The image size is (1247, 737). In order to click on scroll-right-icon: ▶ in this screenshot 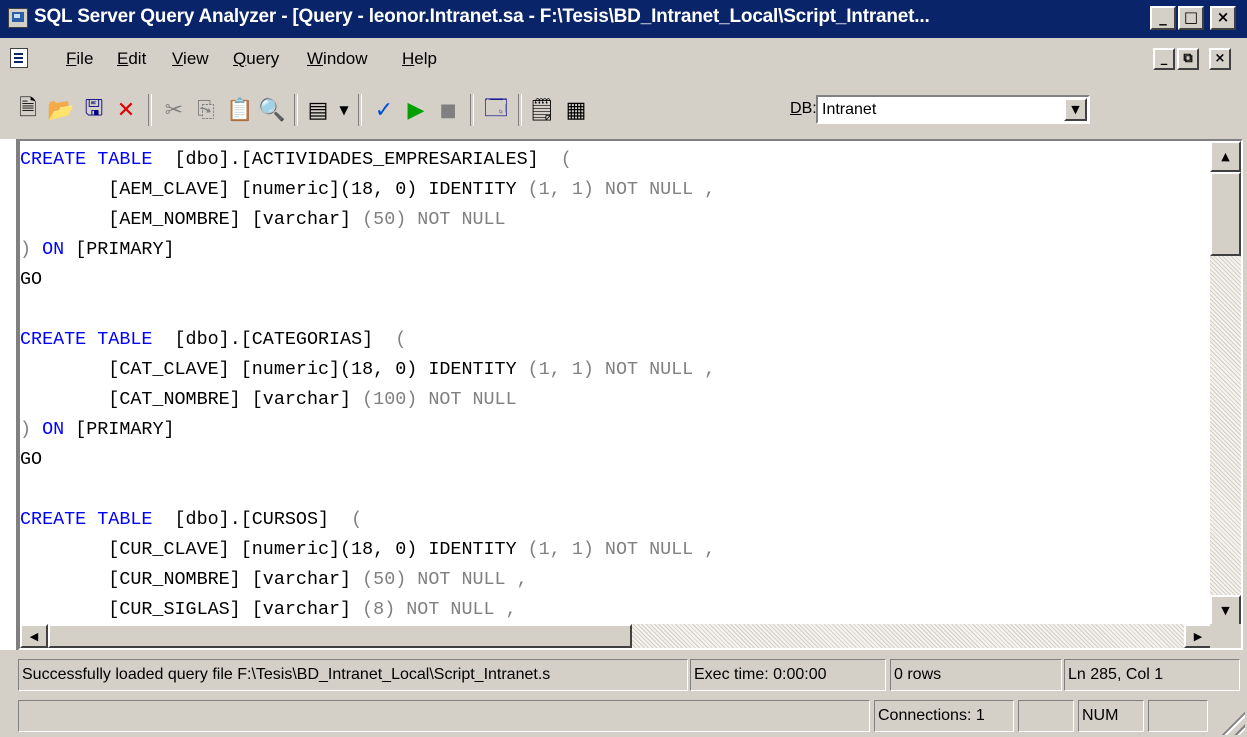, I will do `click(1198, 636)`.